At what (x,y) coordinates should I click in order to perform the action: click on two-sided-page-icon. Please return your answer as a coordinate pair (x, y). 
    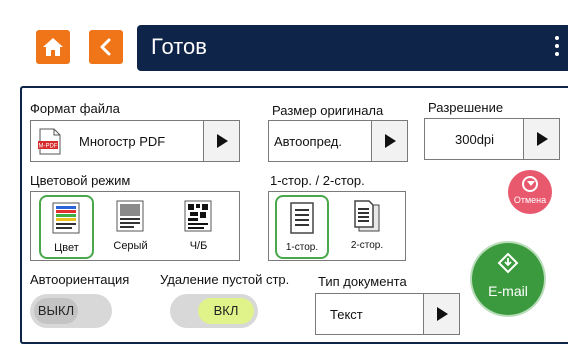
    Looking at the image, I should click on (367, 216).